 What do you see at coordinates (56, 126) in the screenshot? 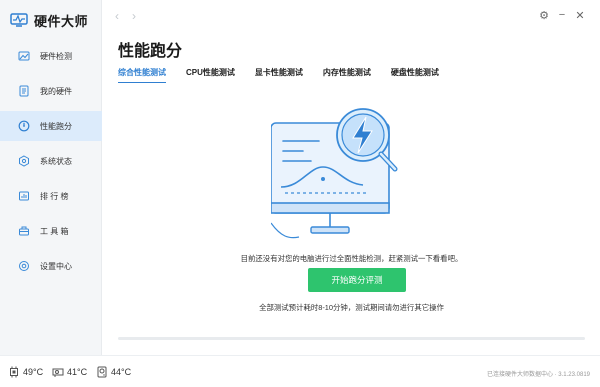
I see `sidebar-item-label: 性能跑分` at bounding box center [56, 126].